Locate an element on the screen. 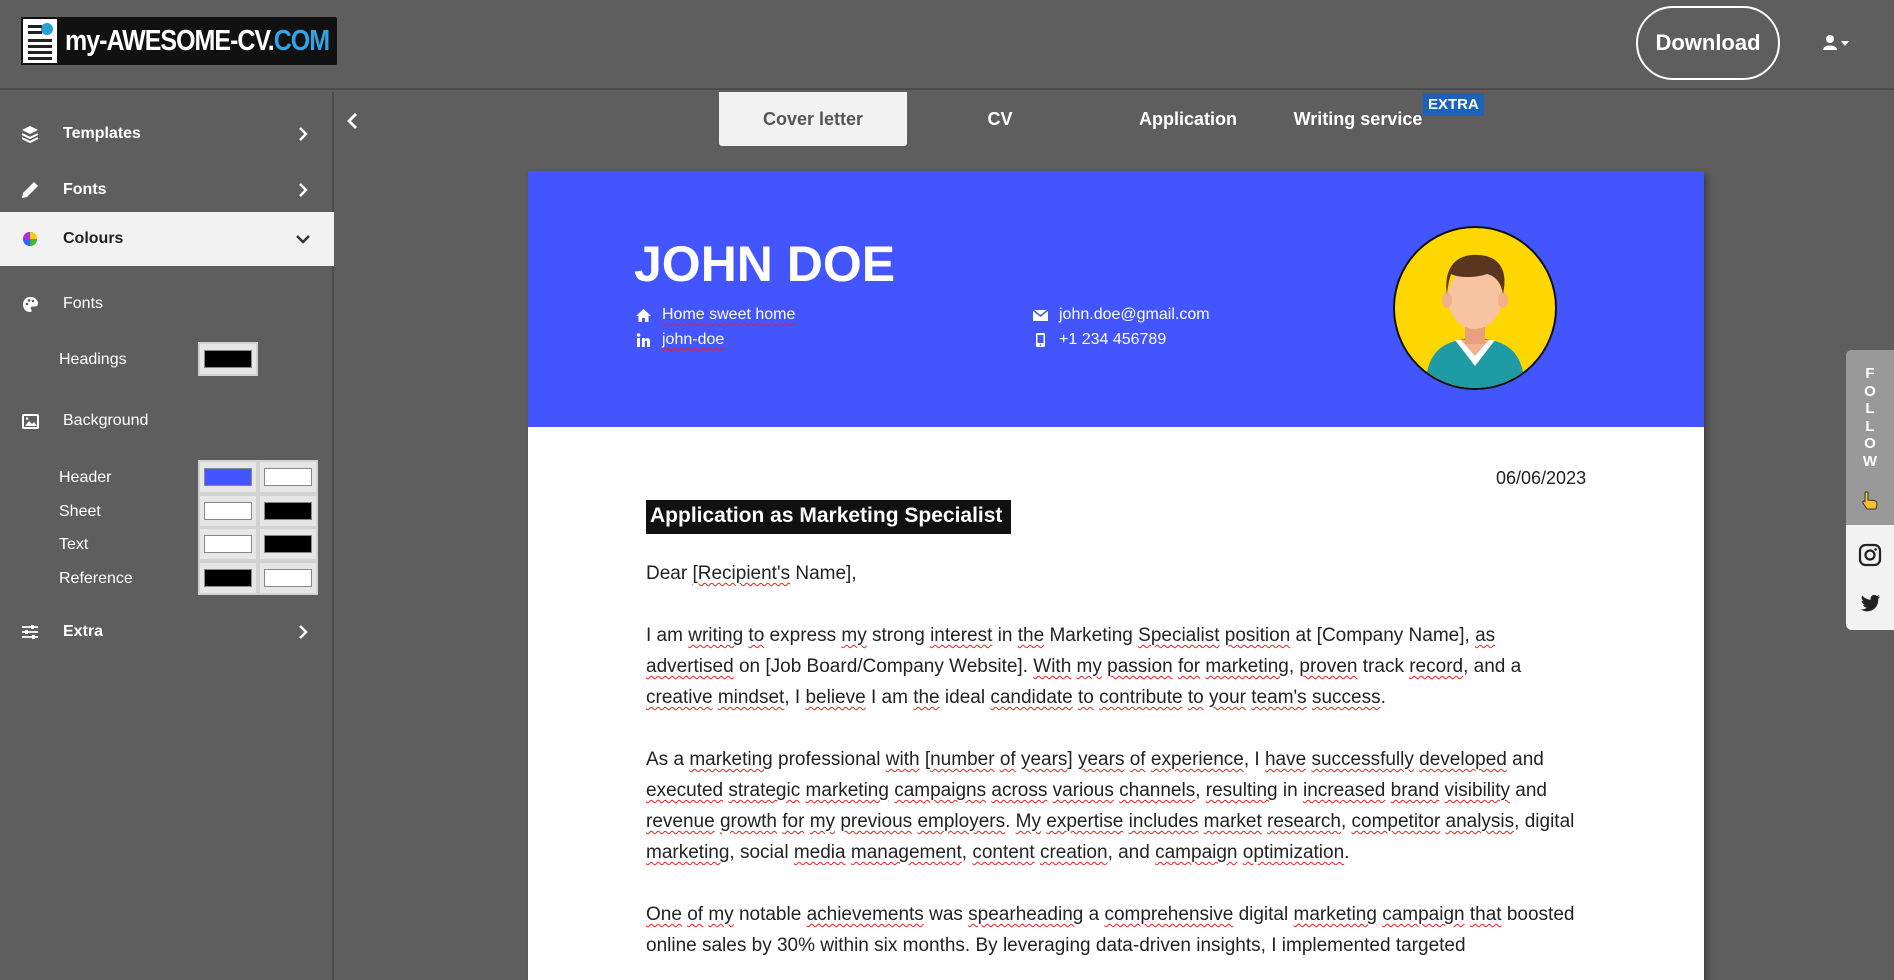 The image size is (1894, 980). contact-phone: +1 234 456789 is located at coordinates (1098, 340).